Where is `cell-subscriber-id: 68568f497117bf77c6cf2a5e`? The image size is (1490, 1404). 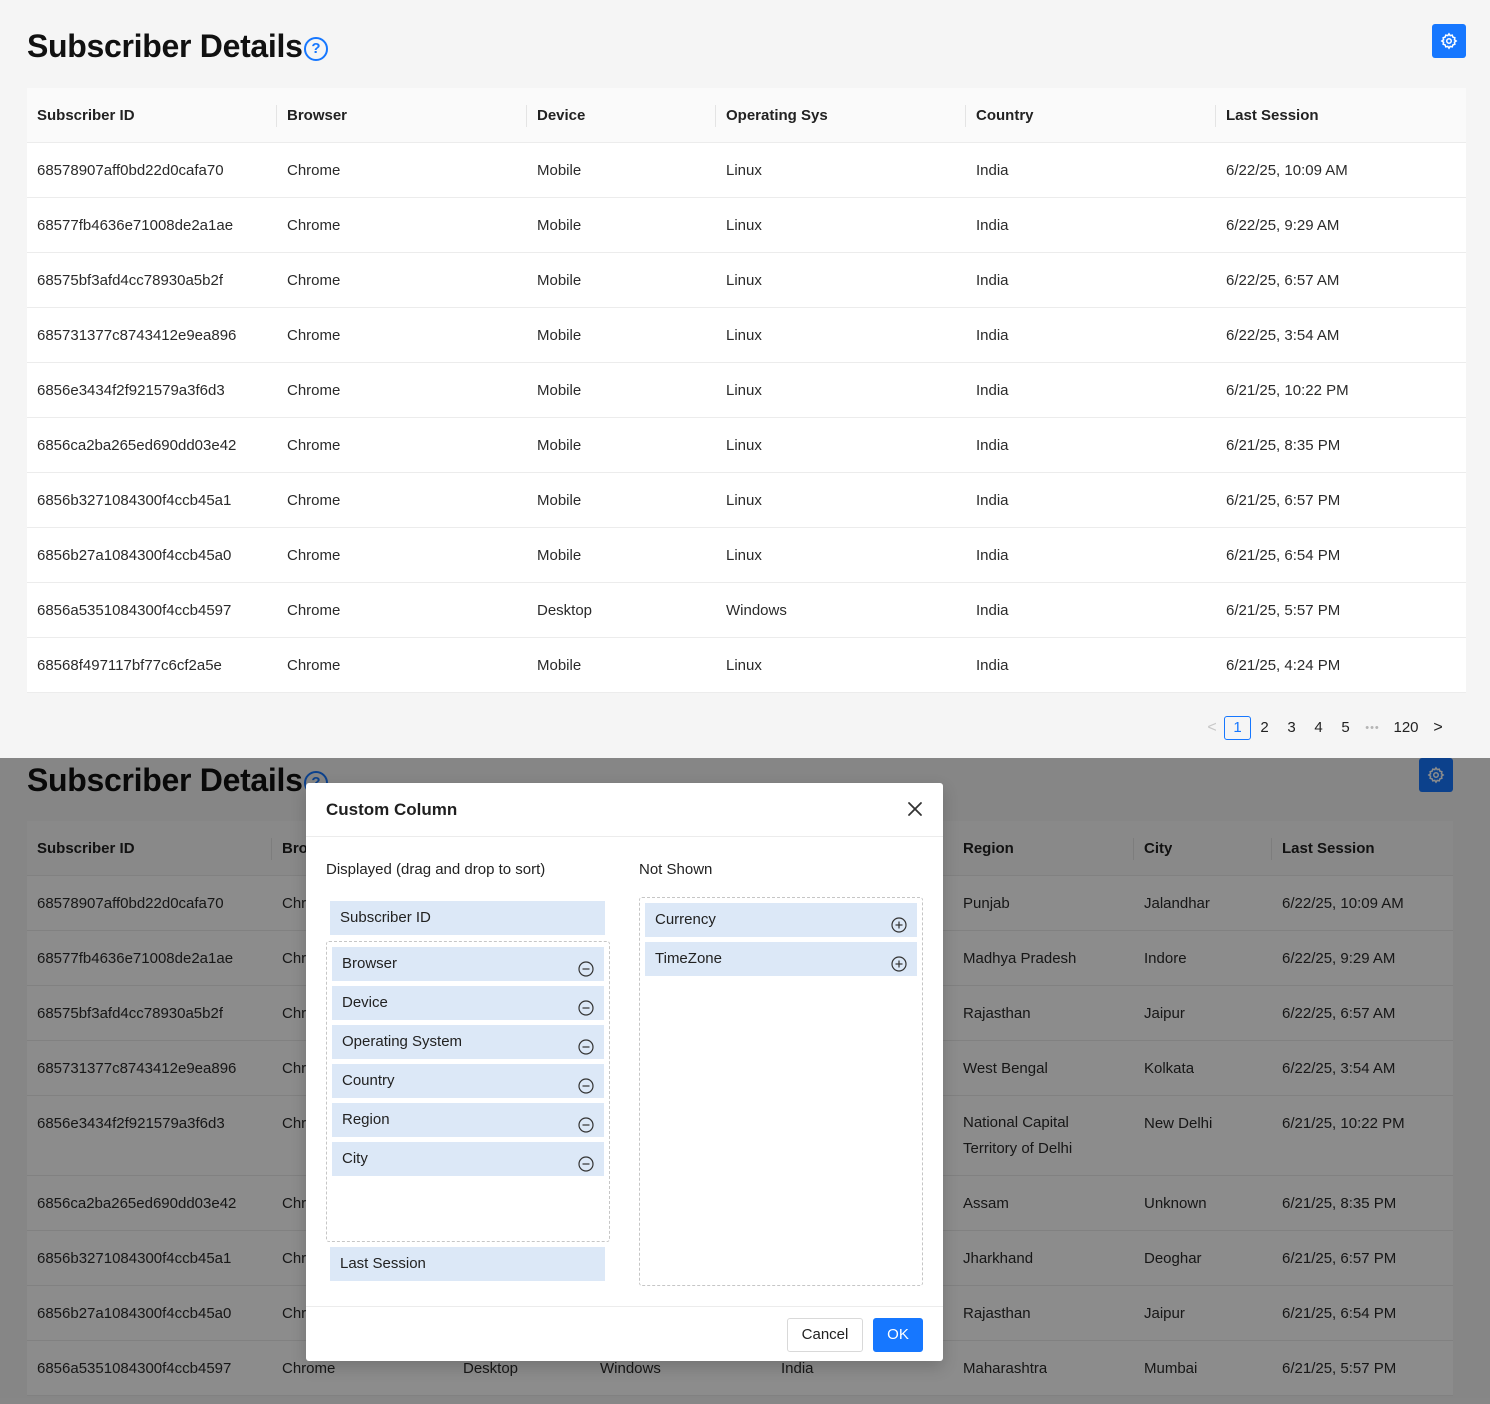 cell-subscriber-id: 68568f497117bf77c6cf2a5e is located at coordinates (129, 665).